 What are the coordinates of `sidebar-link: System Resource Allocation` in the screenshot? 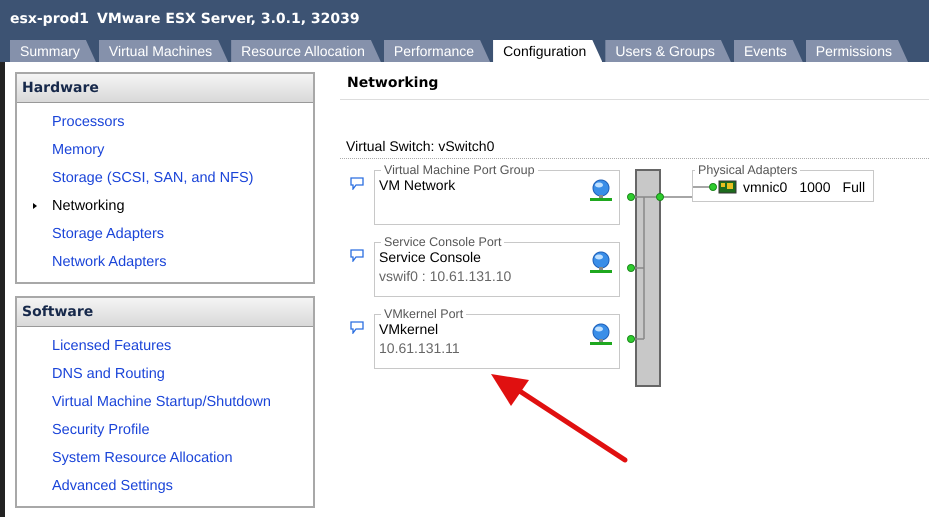 It's located at (142, 458).